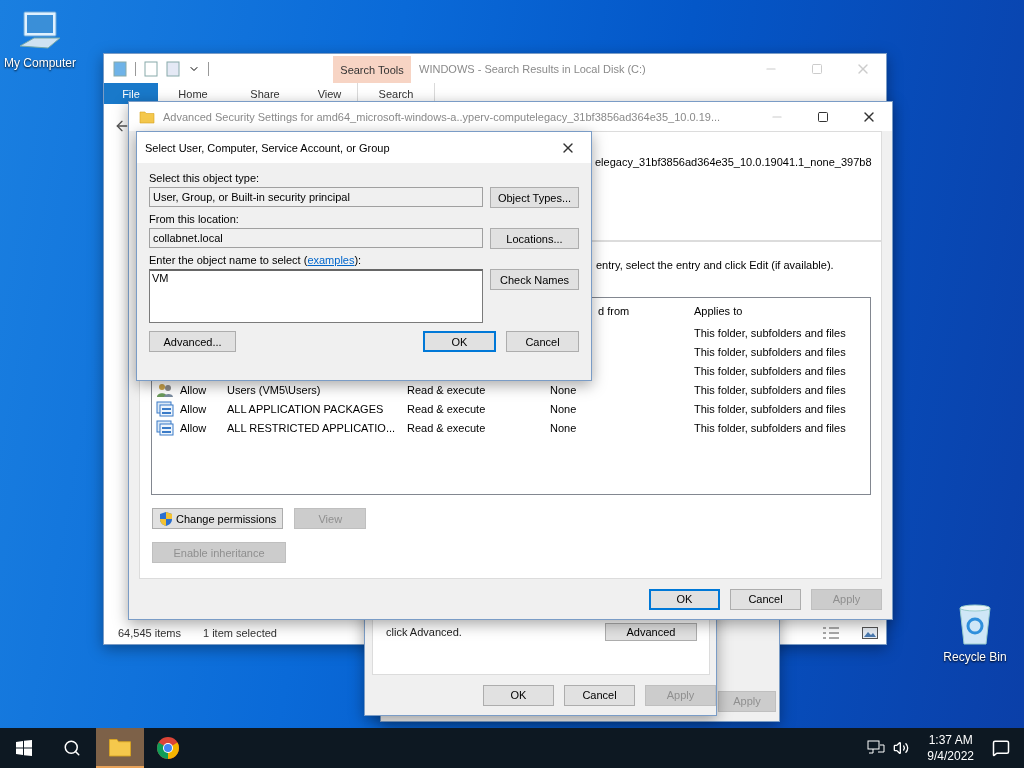 Image resolution: width=1024 pixels, height=768 pixels. What do you see at coordinates (950, 756) in the screenshot?
I see `clock-date: 9/4/2022` at bounding box center [950, 756].